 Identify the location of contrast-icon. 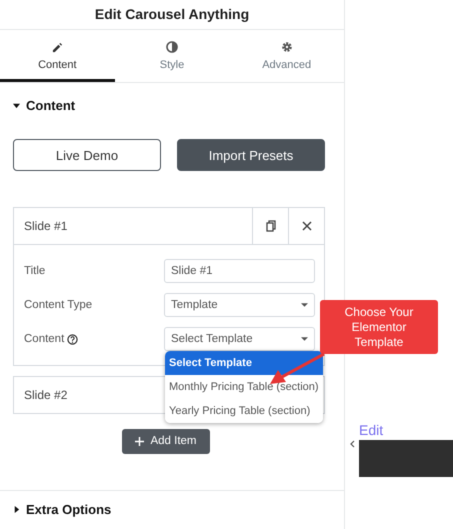
(172, 47).